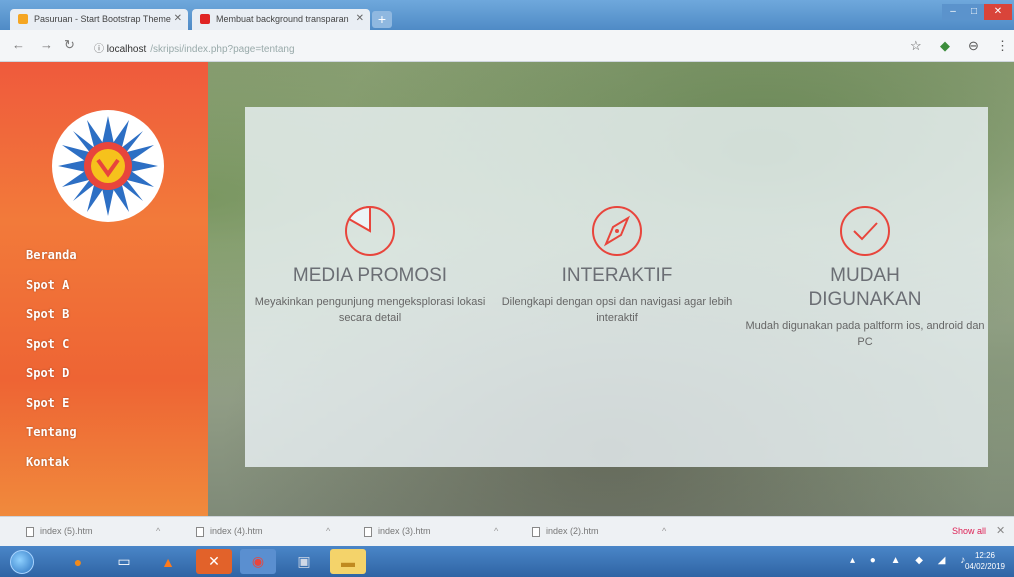 The width and height of the screenshot is (1014, 577). I want to click on feature-title: MUDAH DIGUNAKAN, so click(865, 287).